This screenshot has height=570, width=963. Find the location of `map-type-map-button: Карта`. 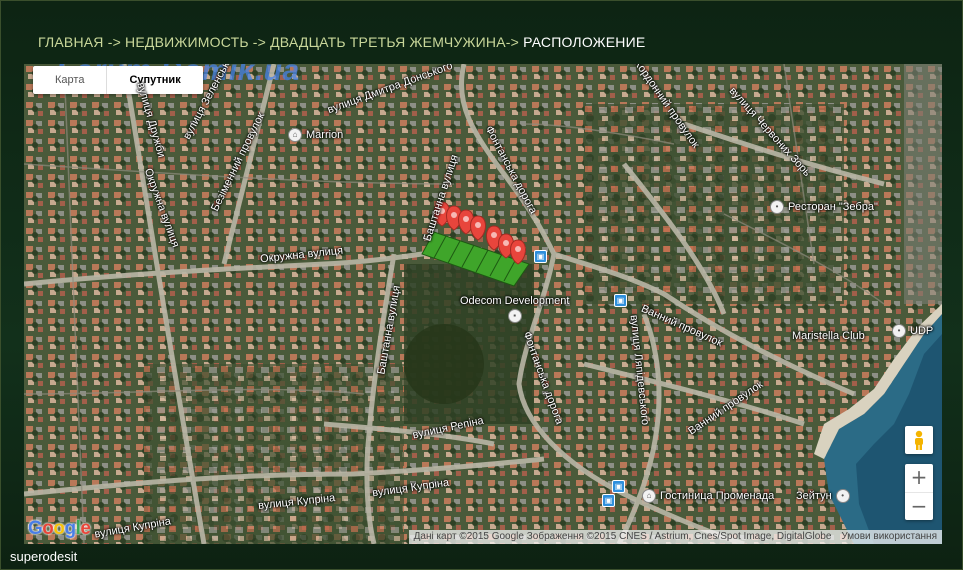

map-type-map-button: Карта is located at coordinates (69, 80).